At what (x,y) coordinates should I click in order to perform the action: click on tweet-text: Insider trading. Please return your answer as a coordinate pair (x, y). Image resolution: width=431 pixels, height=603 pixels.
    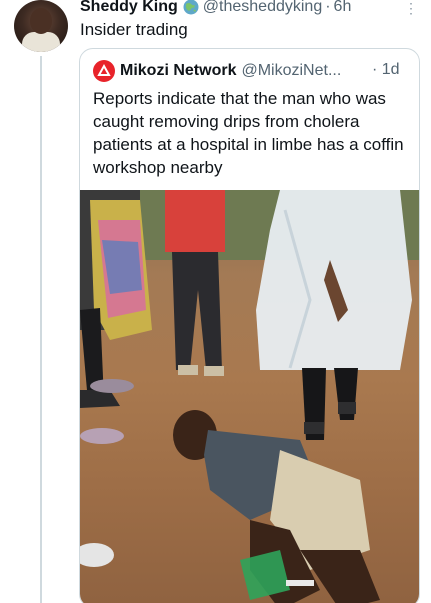
    Looking at the image, I should click on (134, 29).